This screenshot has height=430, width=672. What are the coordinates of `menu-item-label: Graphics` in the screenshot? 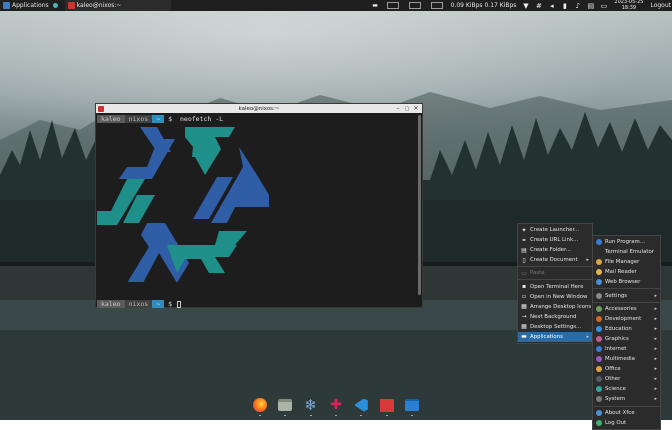 It's located at (617, 338).